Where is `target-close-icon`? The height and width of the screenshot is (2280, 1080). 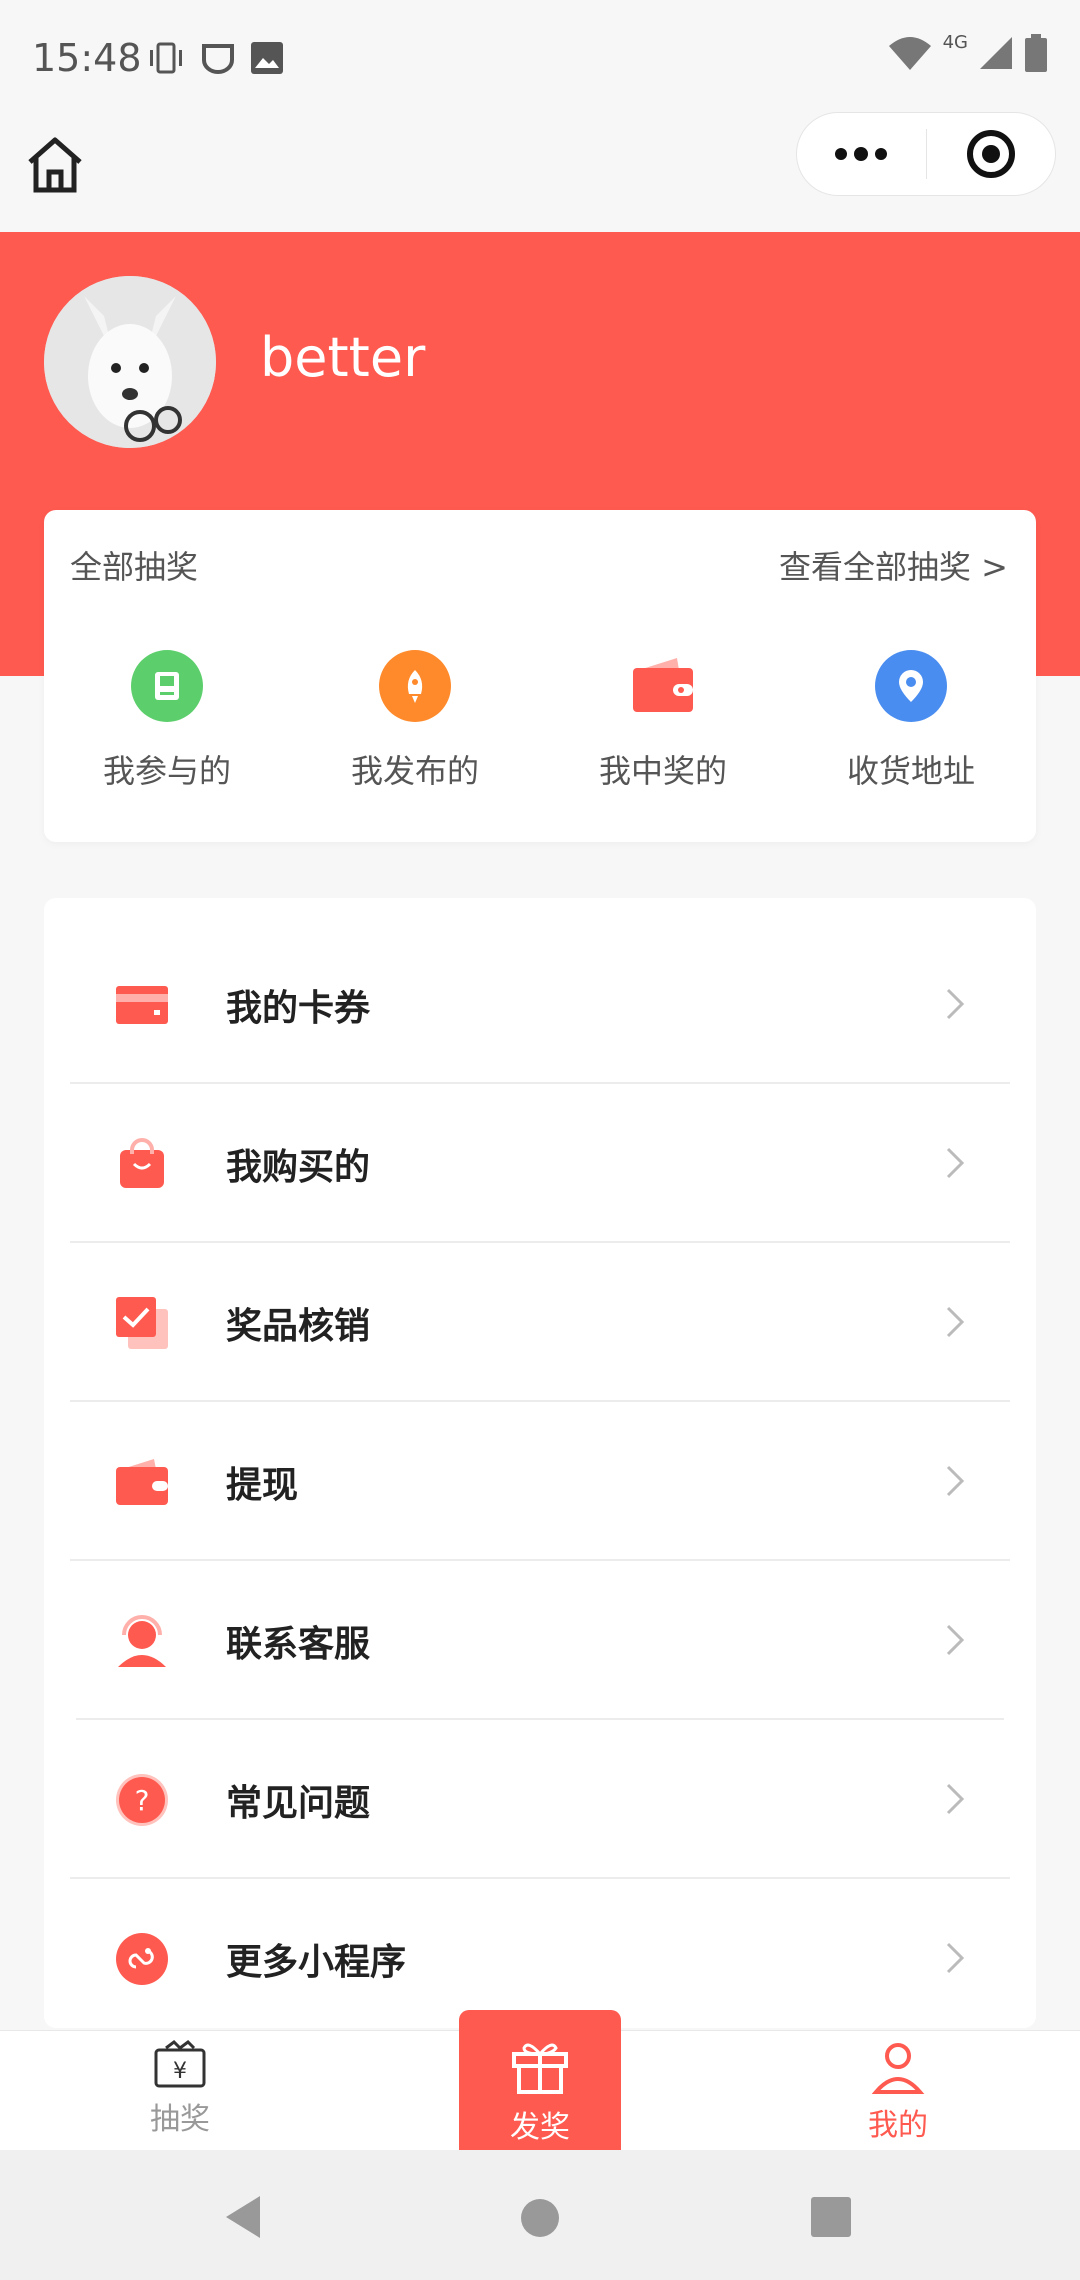
target-close-icon is located at coordinates (990, 154).